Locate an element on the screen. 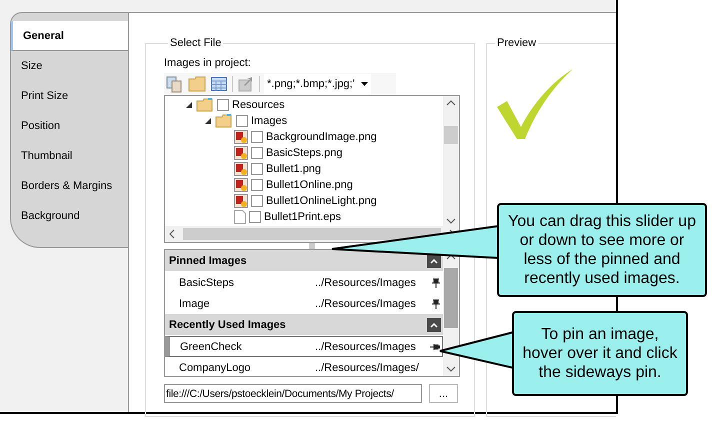  section-title: Pinned Images is located at coordinates (208, 260).